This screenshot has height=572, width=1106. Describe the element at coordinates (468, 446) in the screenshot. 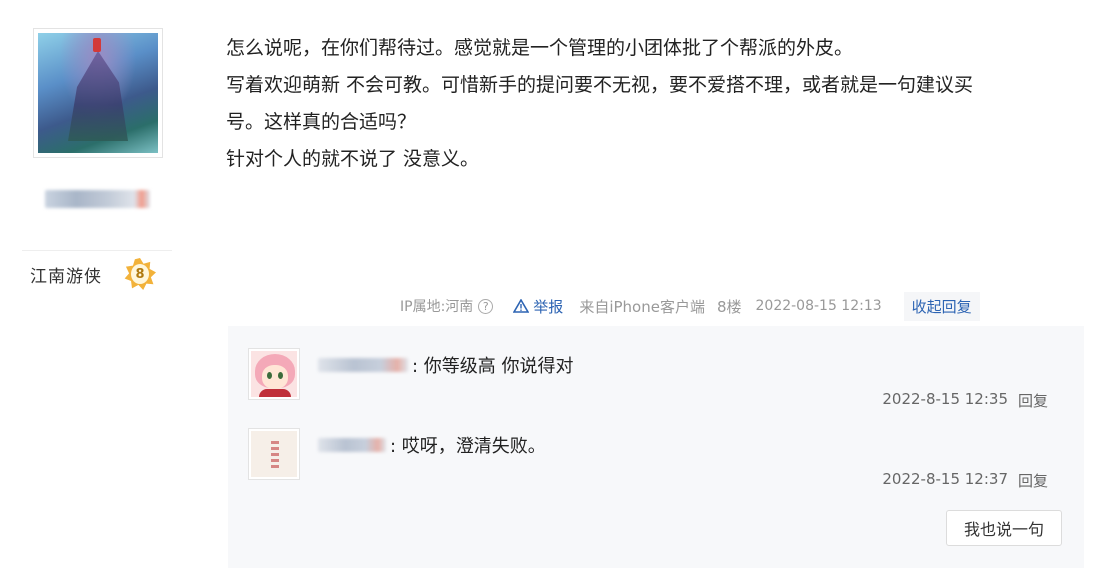

I see `reply-text: : 哎呀，澄清失败。` at that location.